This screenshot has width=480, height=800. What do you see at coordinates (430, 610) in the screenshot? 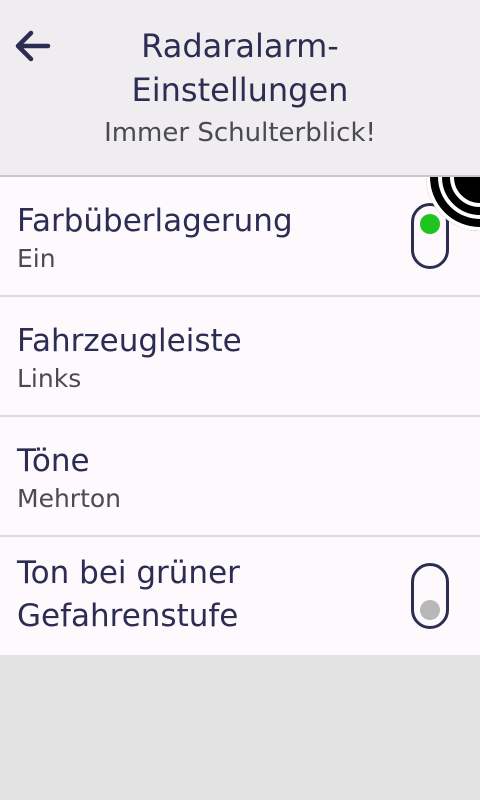
I see `toggle-knob-off` at bounding box center [430, 610].